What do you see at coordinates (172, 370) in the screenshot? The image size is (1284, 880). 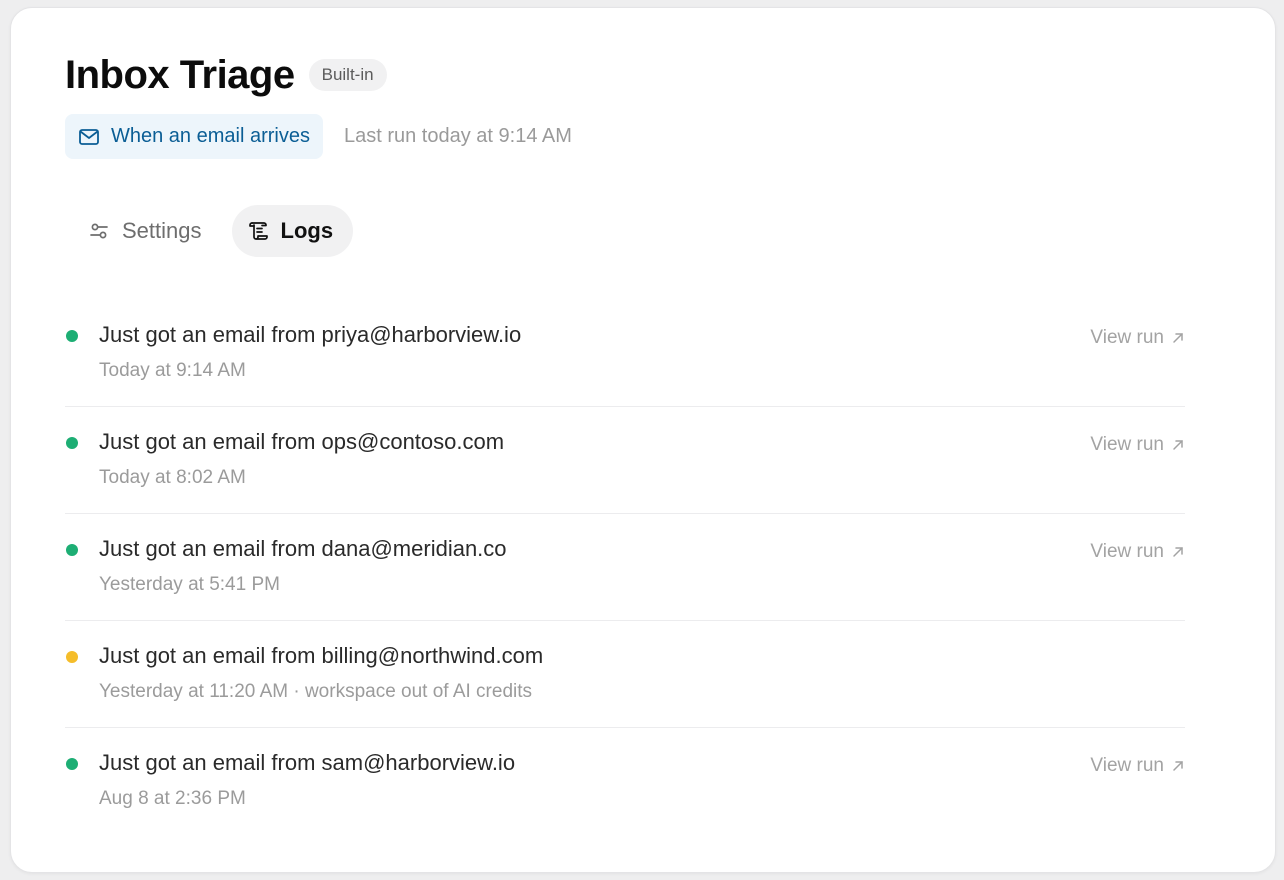 I see `log-timestamp: Today at 9:14 AM` at bounding box center [172, 370].